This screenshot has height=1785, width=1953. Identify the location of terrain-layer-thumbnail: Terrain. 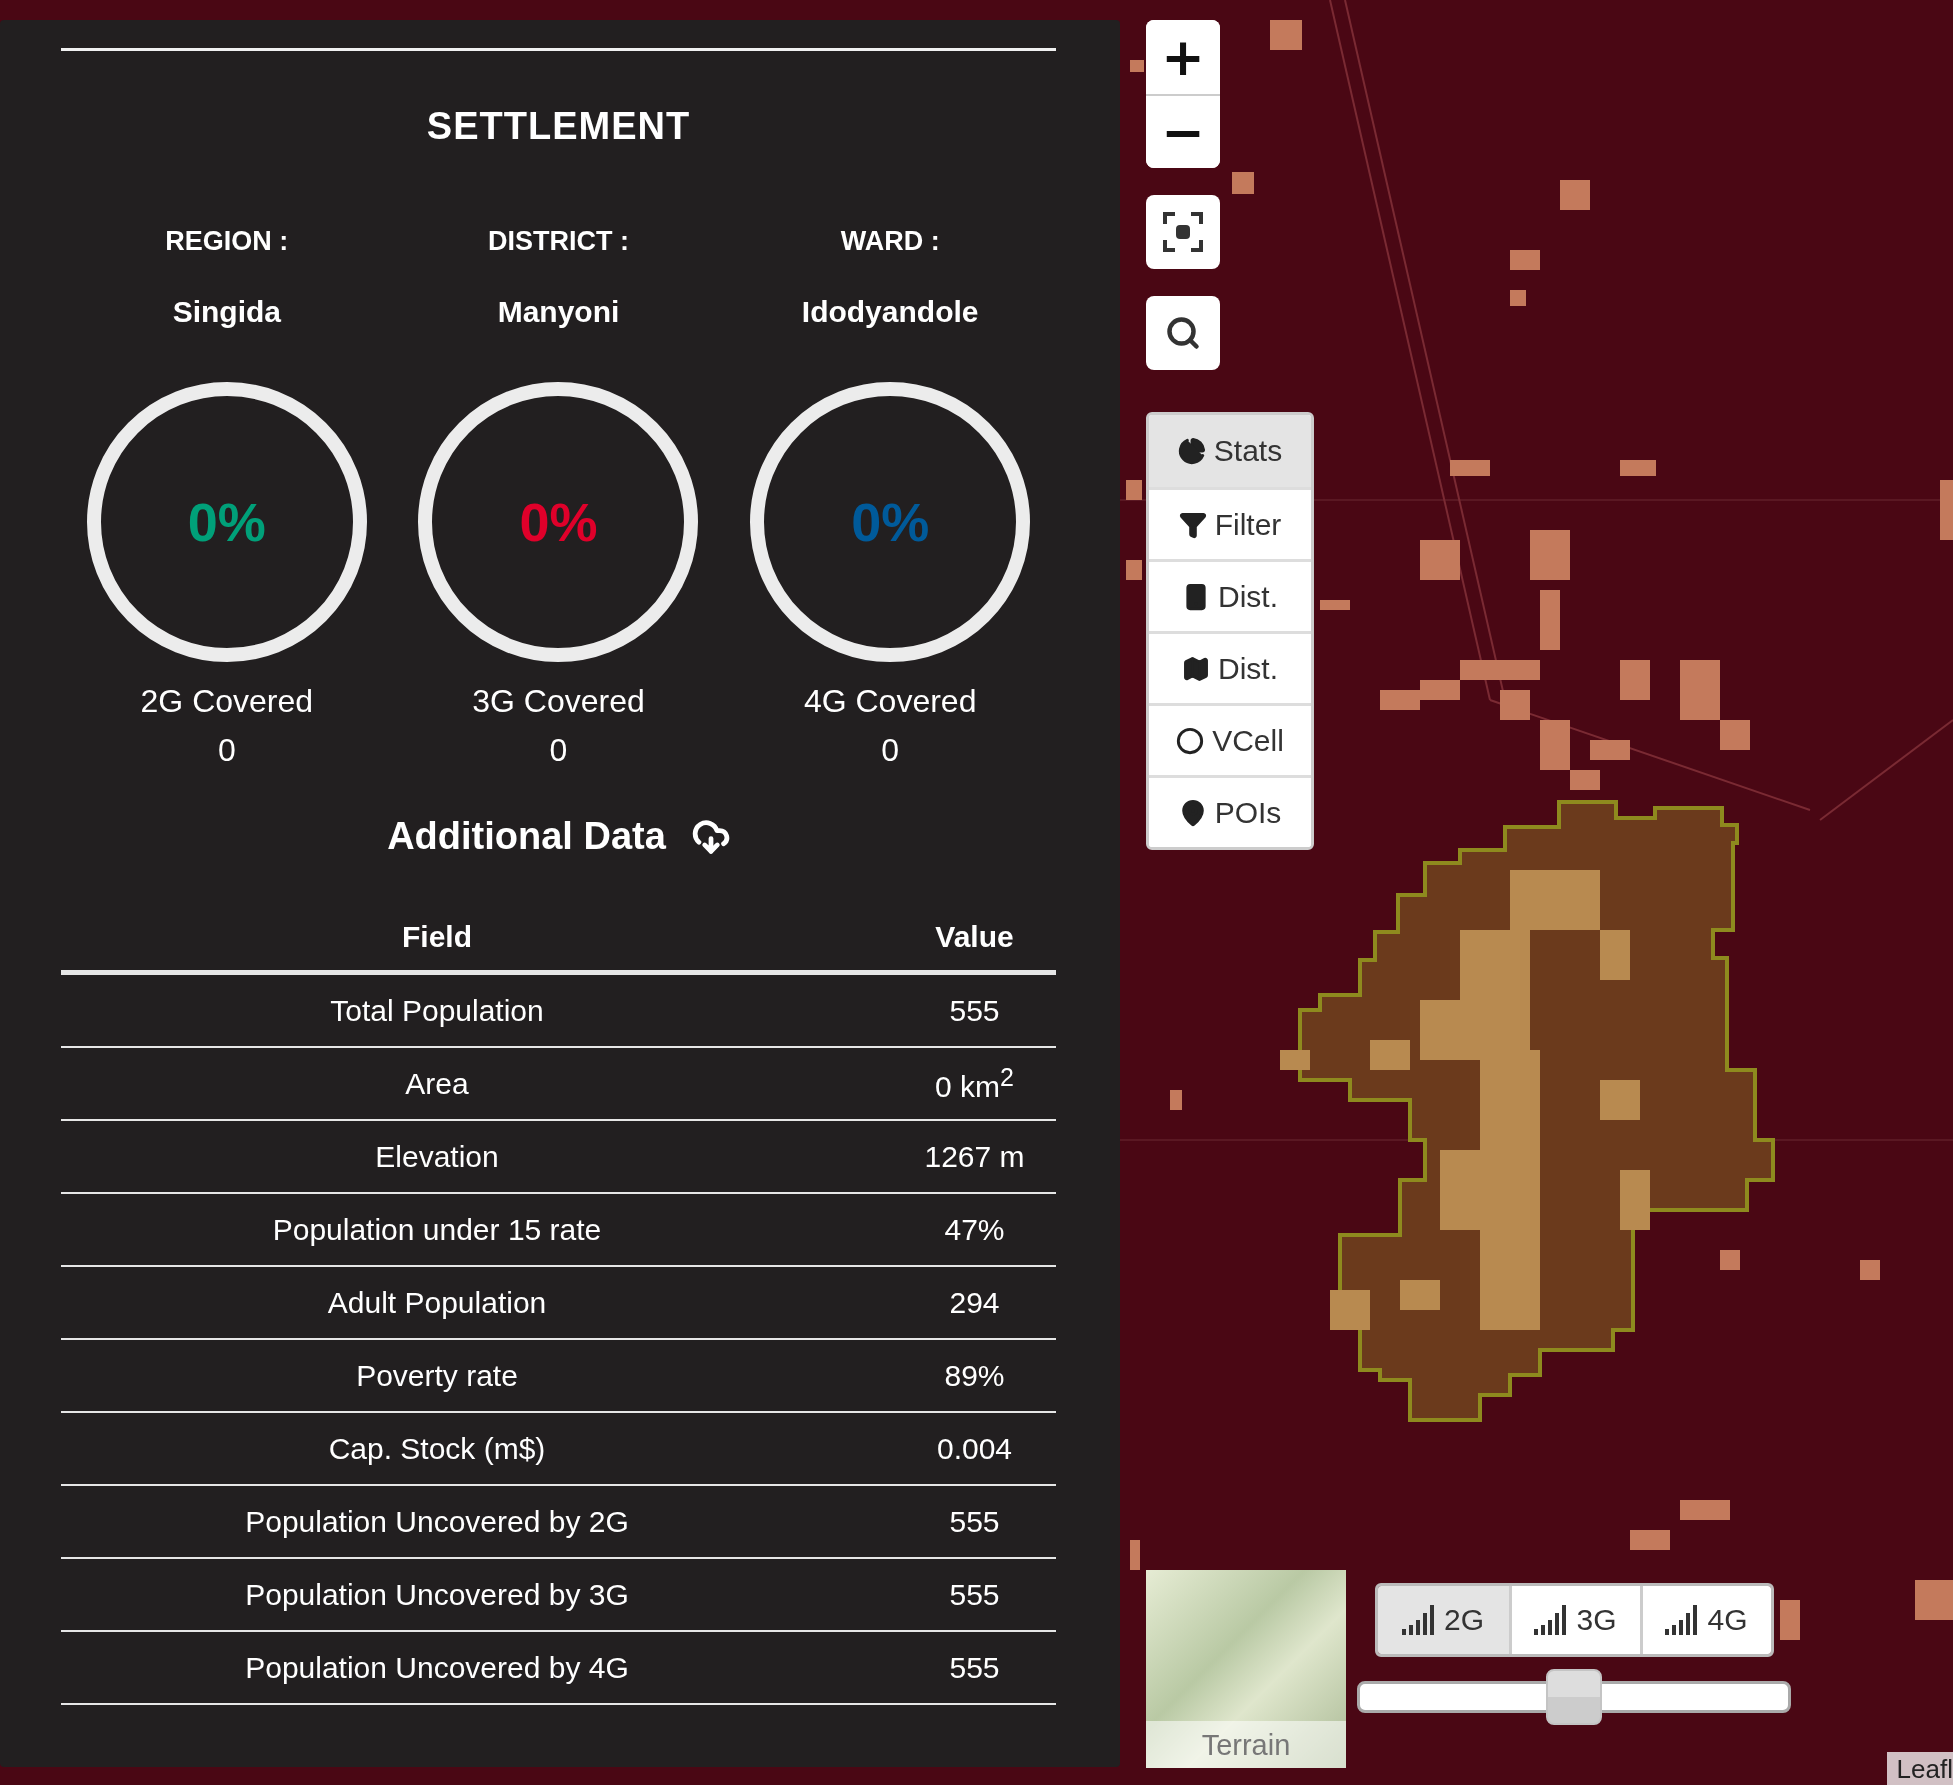
(1246, 1669).